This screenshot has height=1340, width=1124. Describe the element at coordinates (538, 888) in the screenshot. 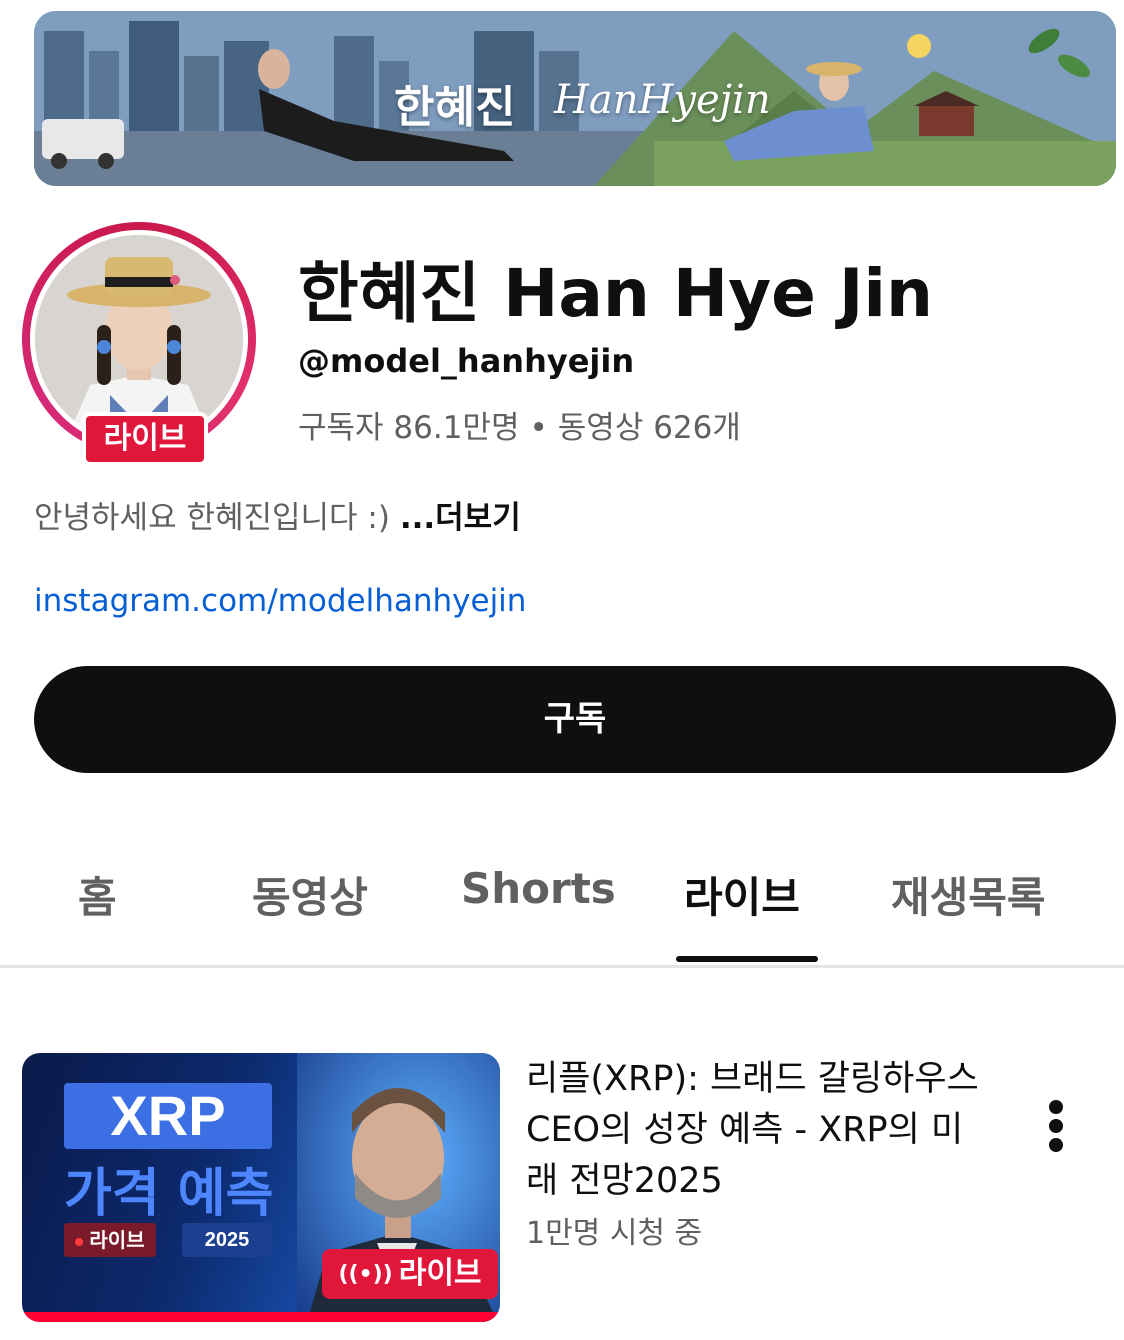

I see `tab-shorts: Shorts` at that location.